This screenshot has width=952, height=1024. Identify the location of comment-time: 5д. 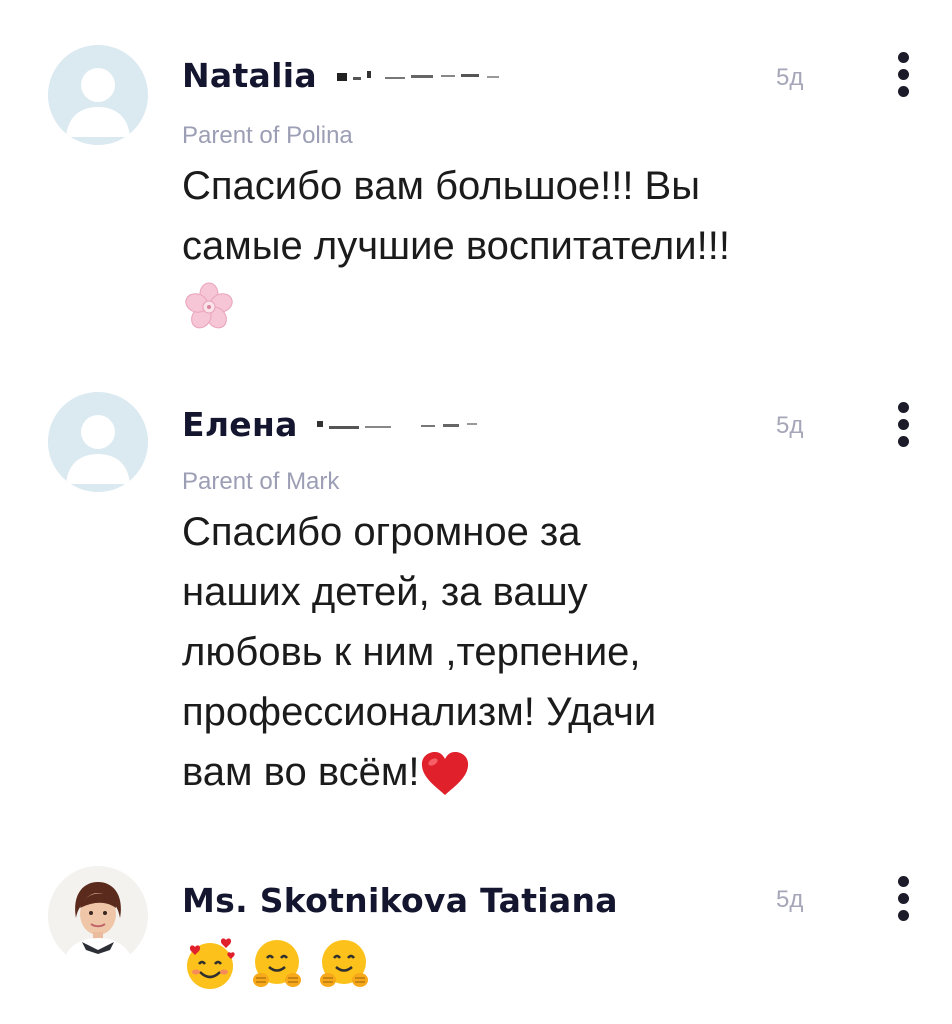
(790, 899).